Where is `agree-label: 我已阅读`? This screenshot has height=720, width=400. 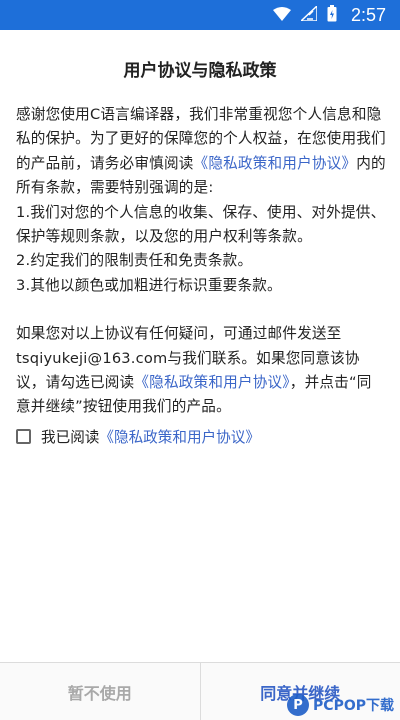
agree-label: 我已阅读 is located at coordinates (70, 437).